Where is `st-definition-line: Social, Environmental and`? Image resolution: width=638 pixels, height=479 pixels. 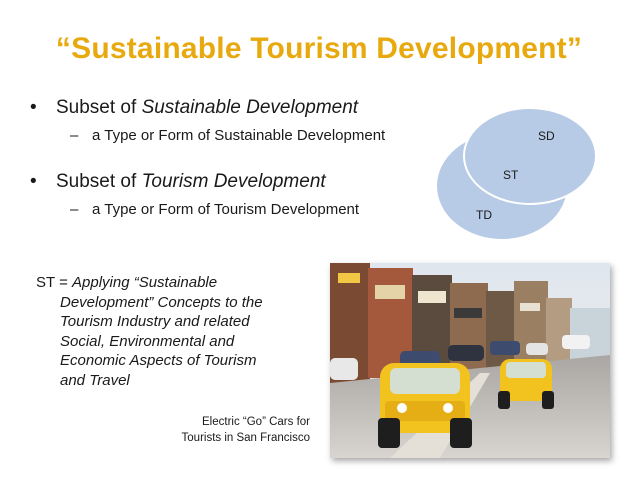
st-definition-line: Social, Environmental and is located at coordinates (171, 342).